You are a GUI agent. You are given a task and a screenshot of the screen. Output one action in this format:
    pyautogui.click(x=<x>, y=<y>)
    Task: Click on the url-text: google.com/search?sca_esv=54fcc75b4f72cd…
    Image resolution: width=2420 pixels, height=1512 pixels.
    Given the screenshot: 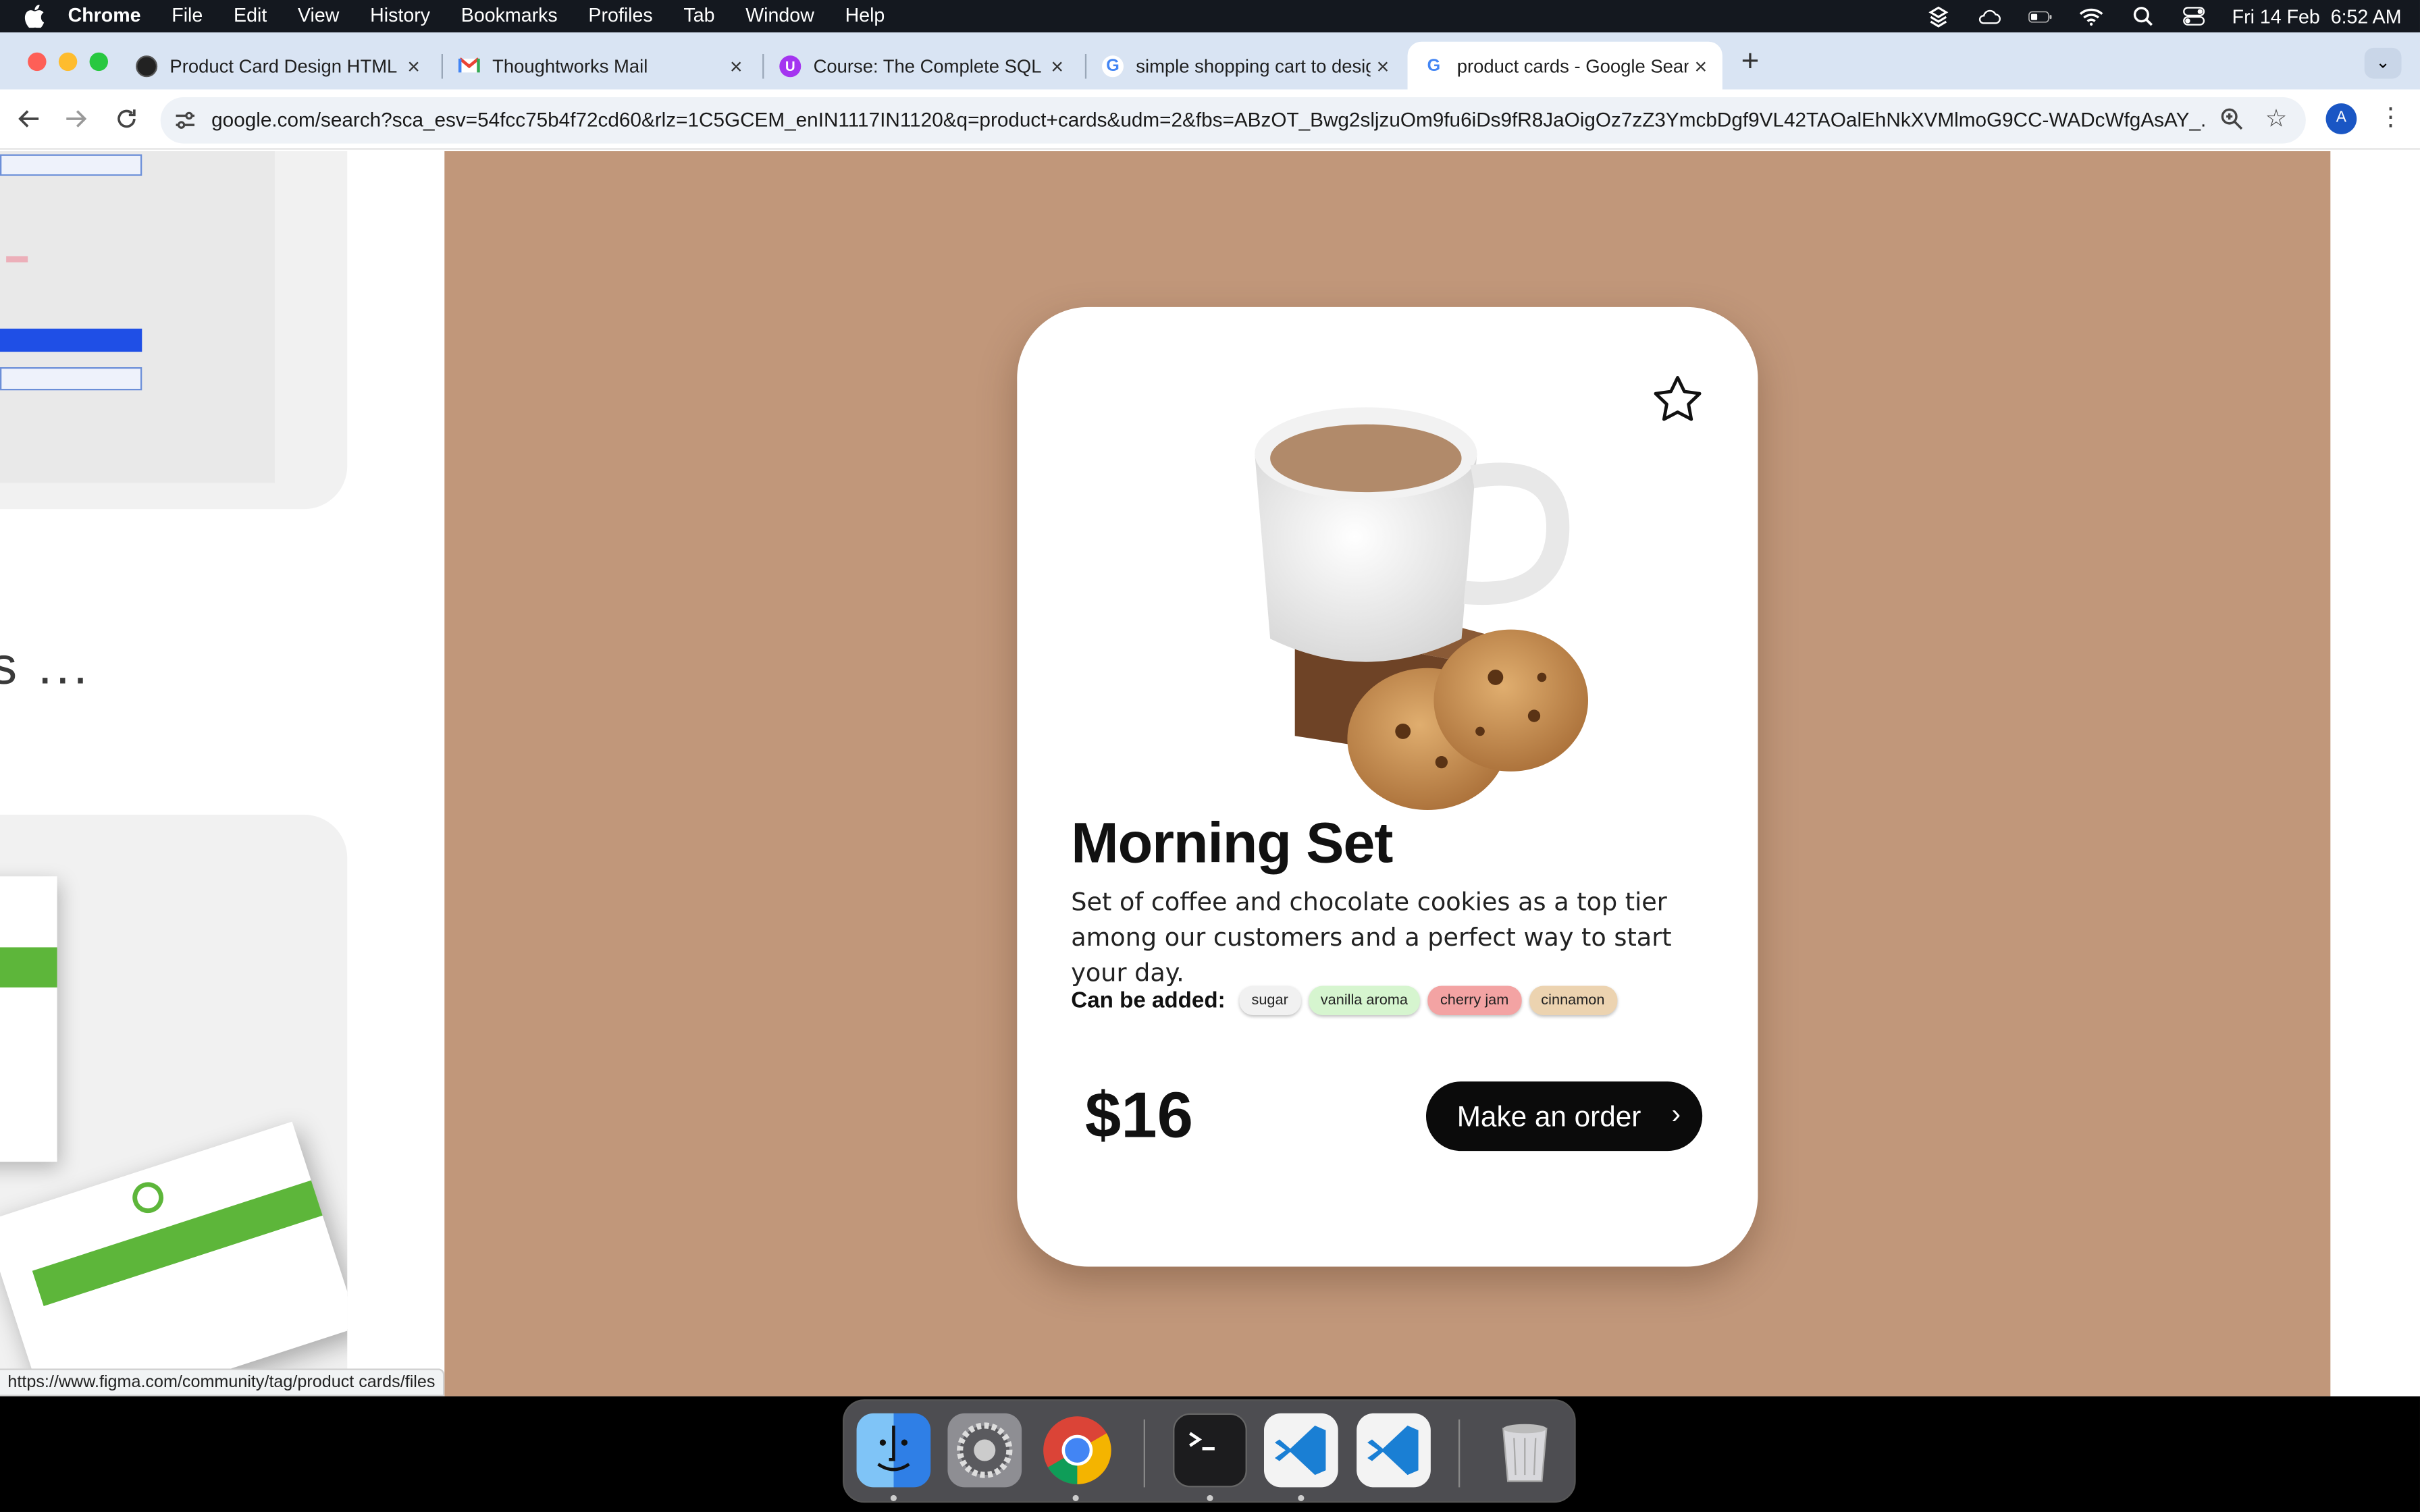 What is the action you would take?
    pyautogui.click(x=1208, y=120)
    